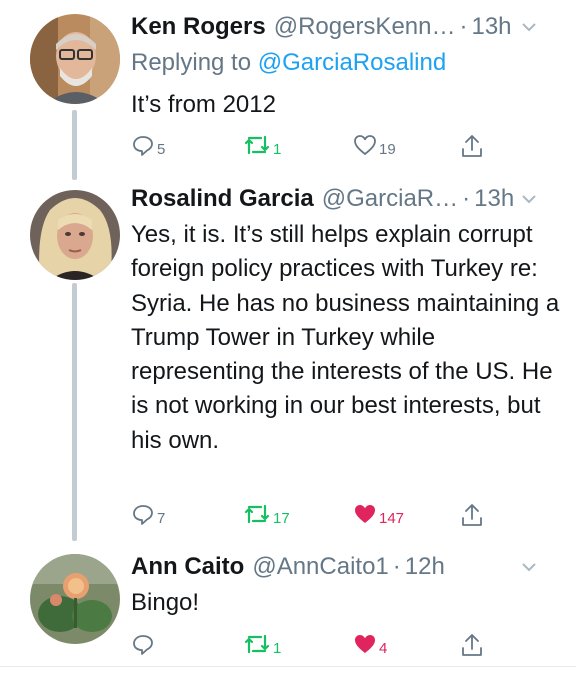 Image resolution: width=576 pixels, height=674 pixels. Describe the element at coordinates (320, 567) in the screenshot. I see `user-handle: @AnnCaito1` at that location.